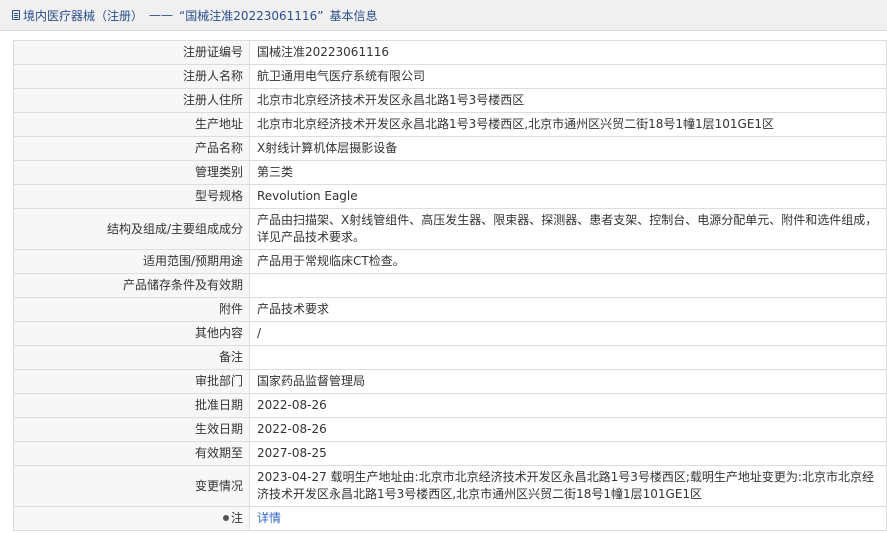  Describe the element at coordinates (131, 333) in the screenshot. I see `row-label: 其他内容` at that location.